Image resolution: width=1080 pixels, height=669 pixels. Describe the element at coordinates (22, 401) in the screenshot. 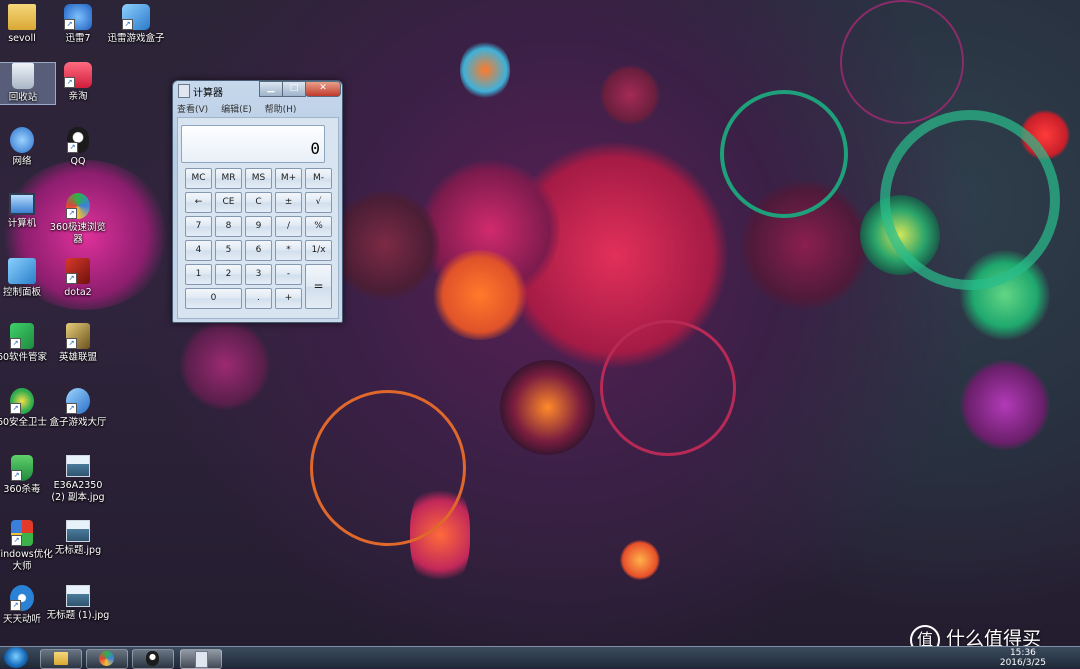

I see `360-safe-icon: ↗` at that location.